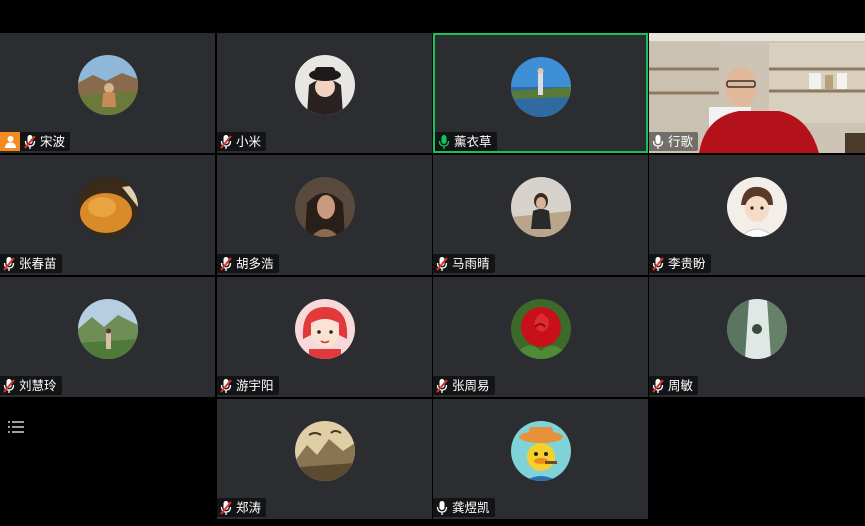 Image resolution: width=865 pixels, height=526 pixels. I want to click on participant-name: 游宇阳, so click(255, 385).